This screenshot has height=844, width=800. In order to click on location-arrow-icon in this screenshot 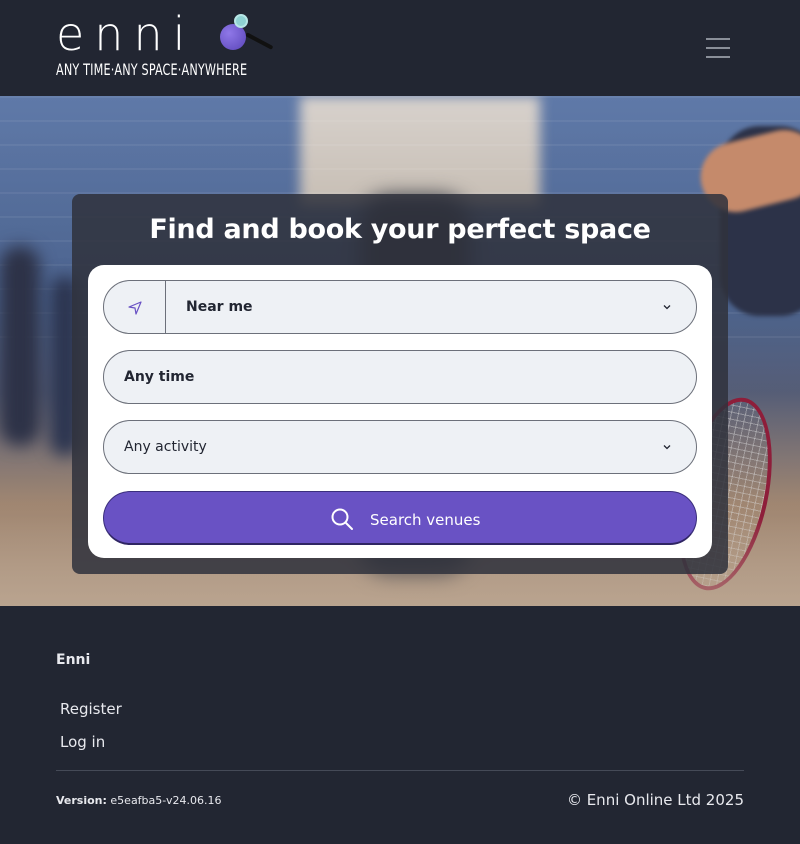, I will do `click(135, 308)`.